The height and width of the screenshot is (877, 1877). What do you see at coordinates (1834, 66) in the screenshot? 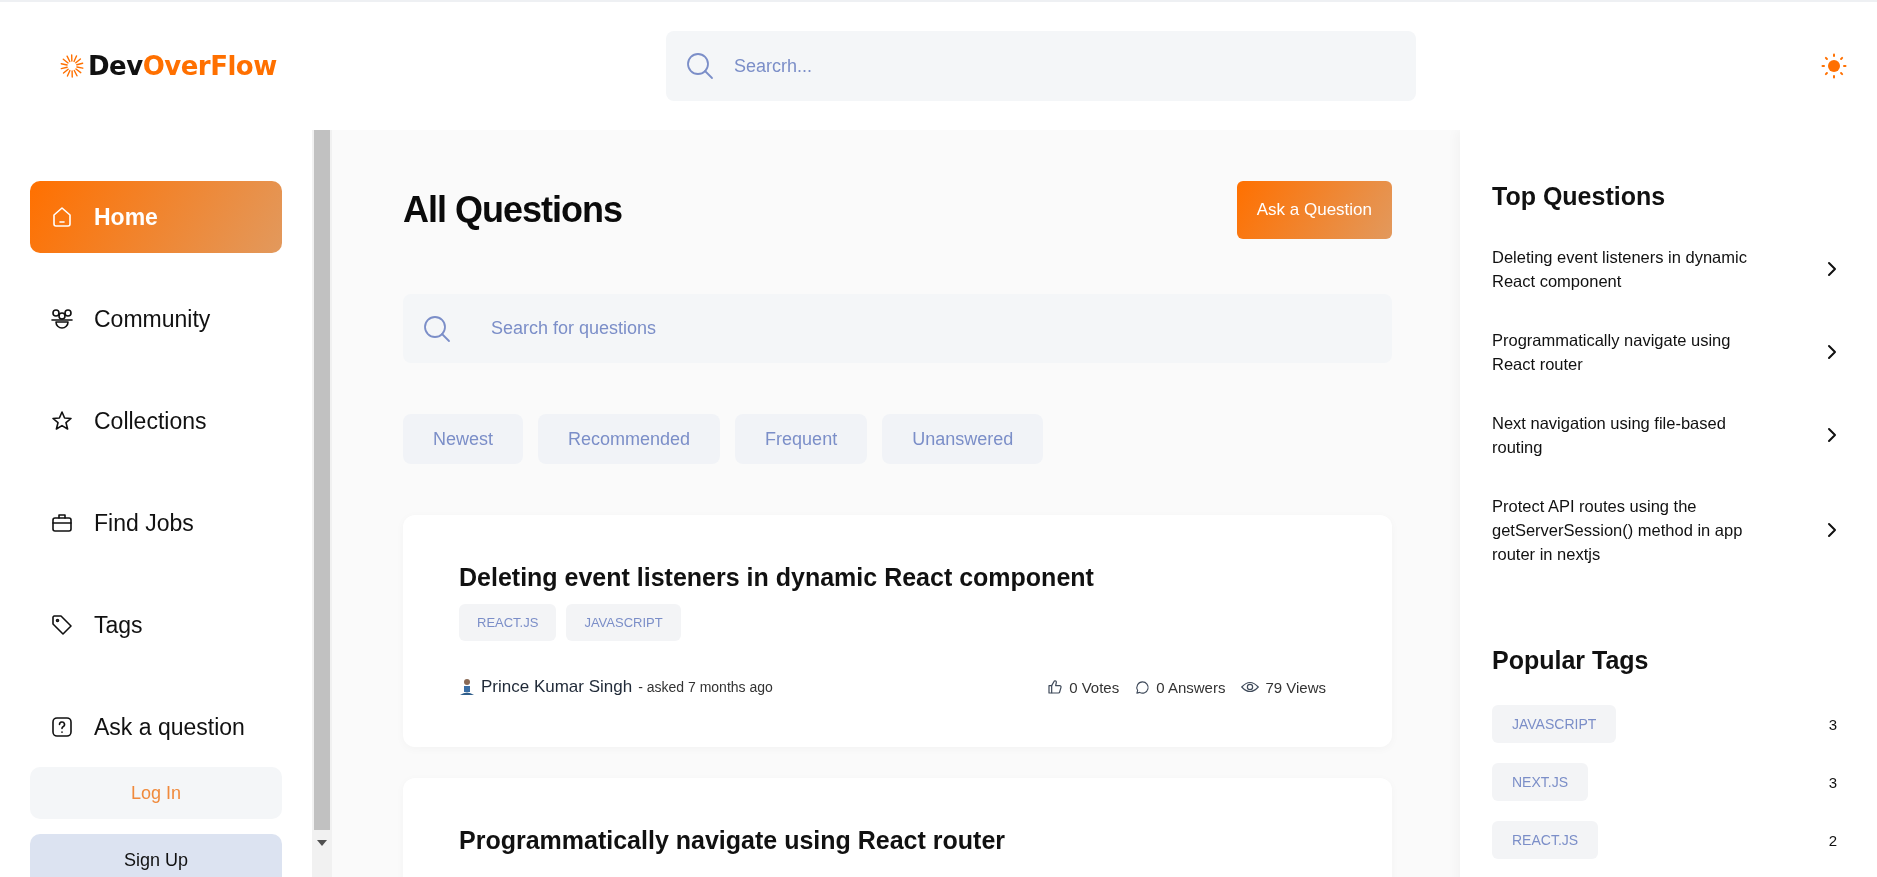
I see `sun-icon` at bounding box center [1834, 66].